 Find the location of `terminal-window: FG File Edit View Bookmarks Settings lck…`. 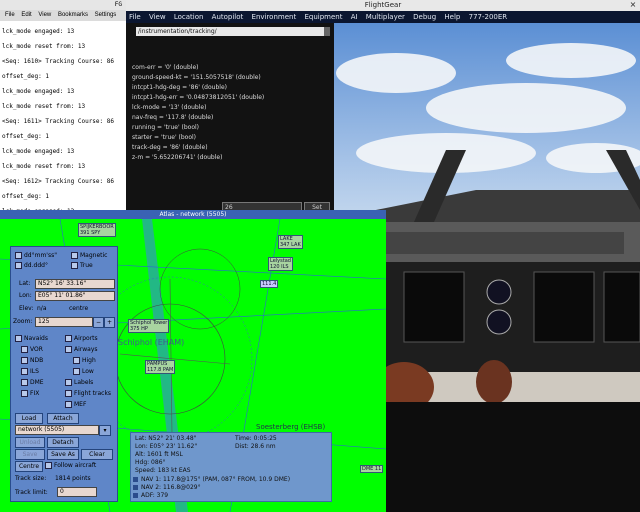

terminal-window: FG File Edit View Bookmarks Settings lck… is located at coordinates (63, 107).